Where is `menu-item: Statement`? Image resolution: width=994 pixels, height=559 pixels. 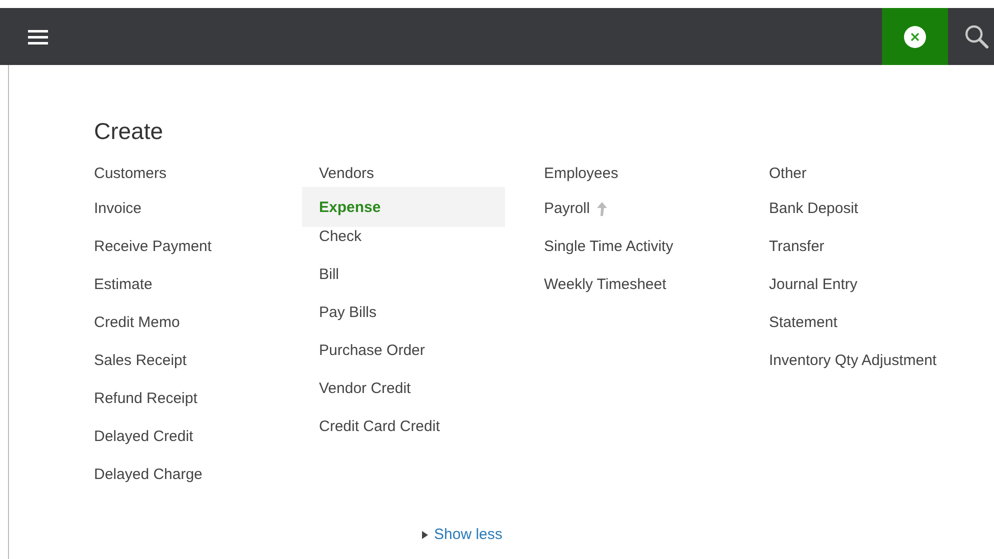
menu-item: Statement is located at coordinates (853, 330).